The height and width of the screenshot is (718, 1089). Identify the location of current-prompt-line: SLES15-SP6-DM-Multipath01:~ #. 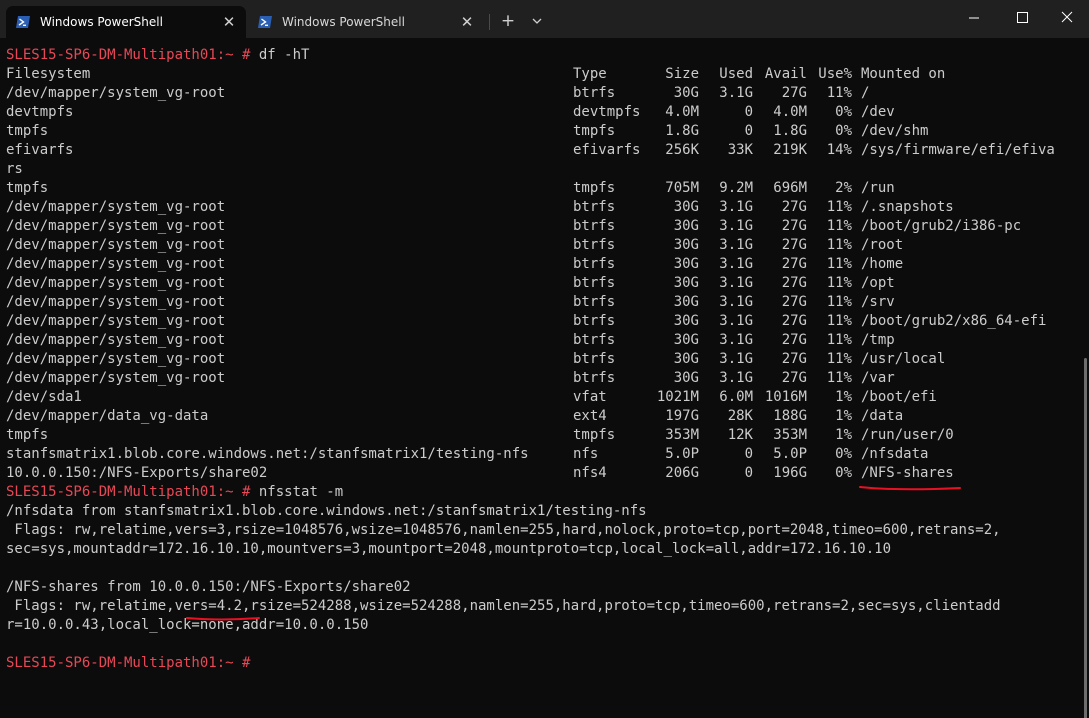
(132, 663).